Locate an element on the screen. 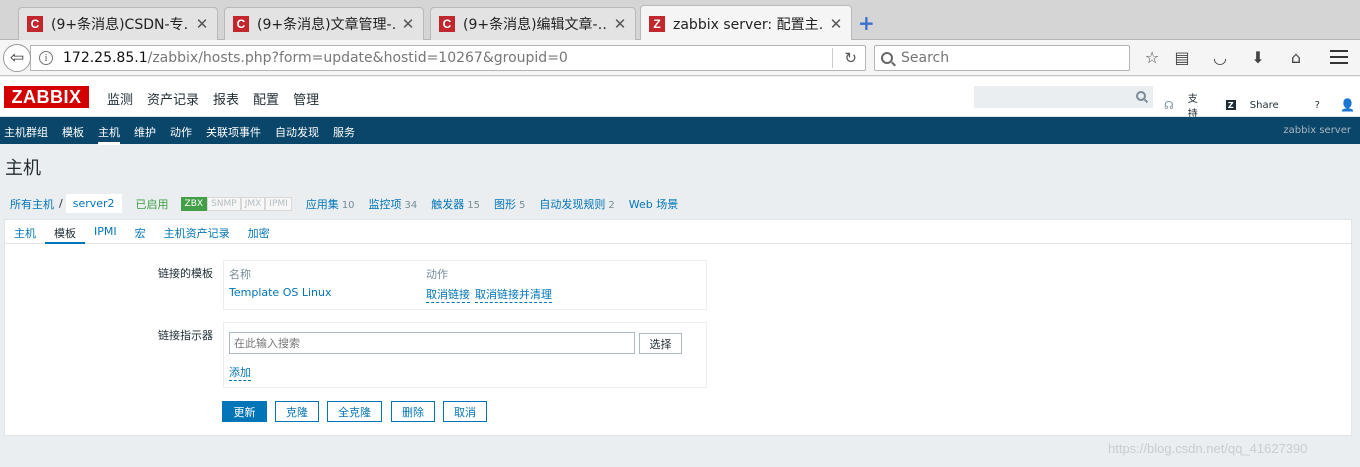 This screenshot has width=1360, height=467. support-link: ☊ 支持 is located at coordinates (1188, 105).